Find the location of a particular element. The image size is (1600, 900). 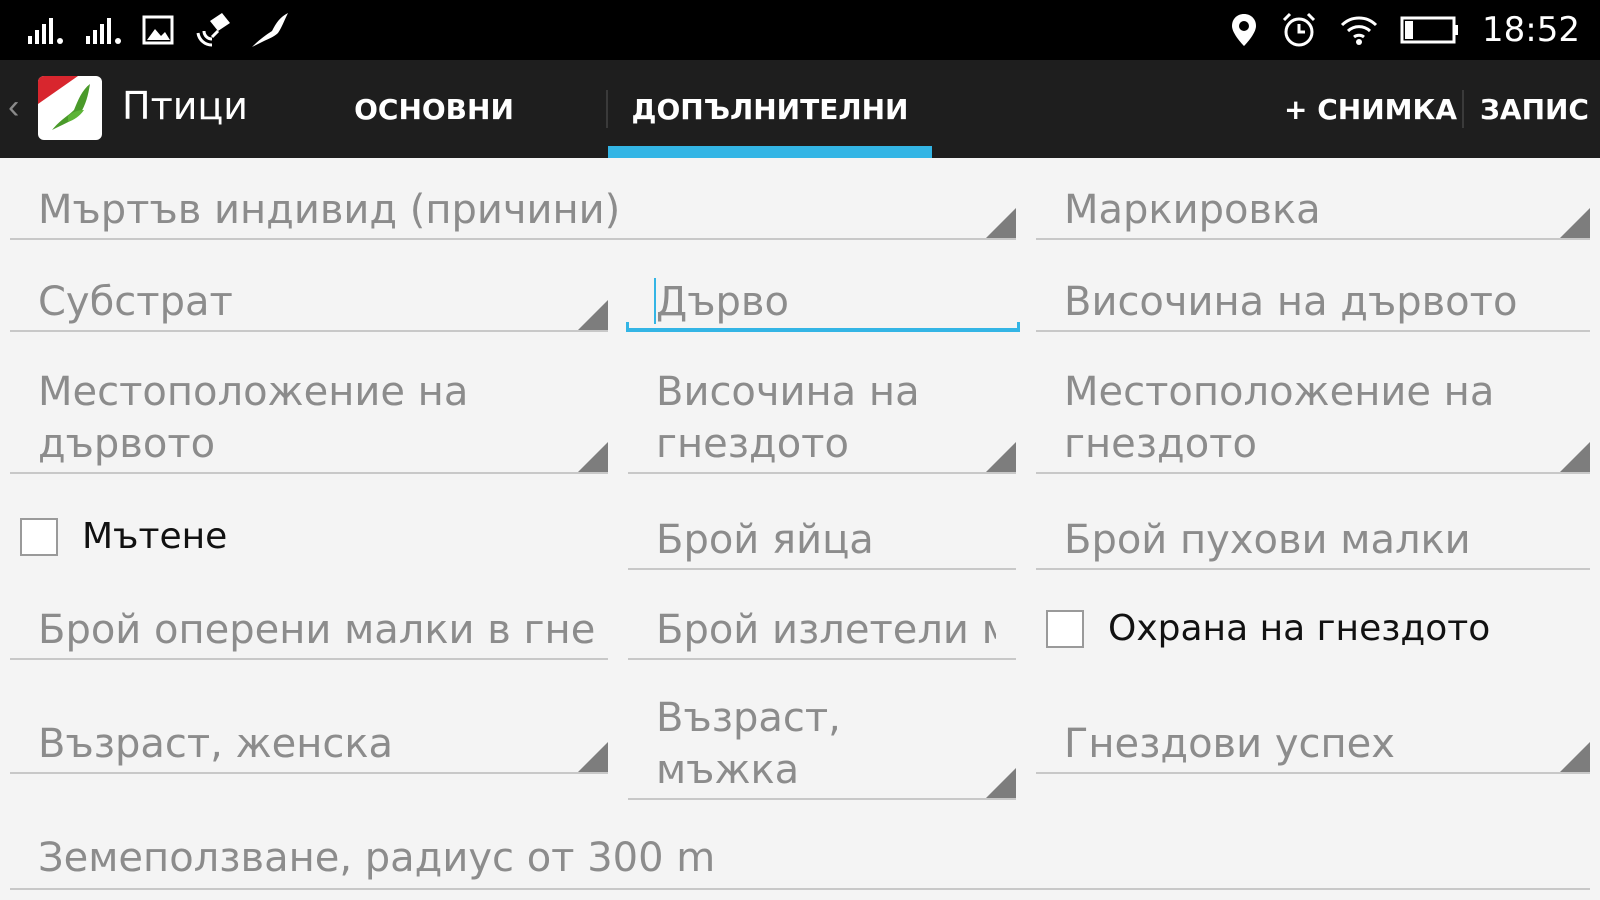

battery-icon is located at coordinates (1429, 30).